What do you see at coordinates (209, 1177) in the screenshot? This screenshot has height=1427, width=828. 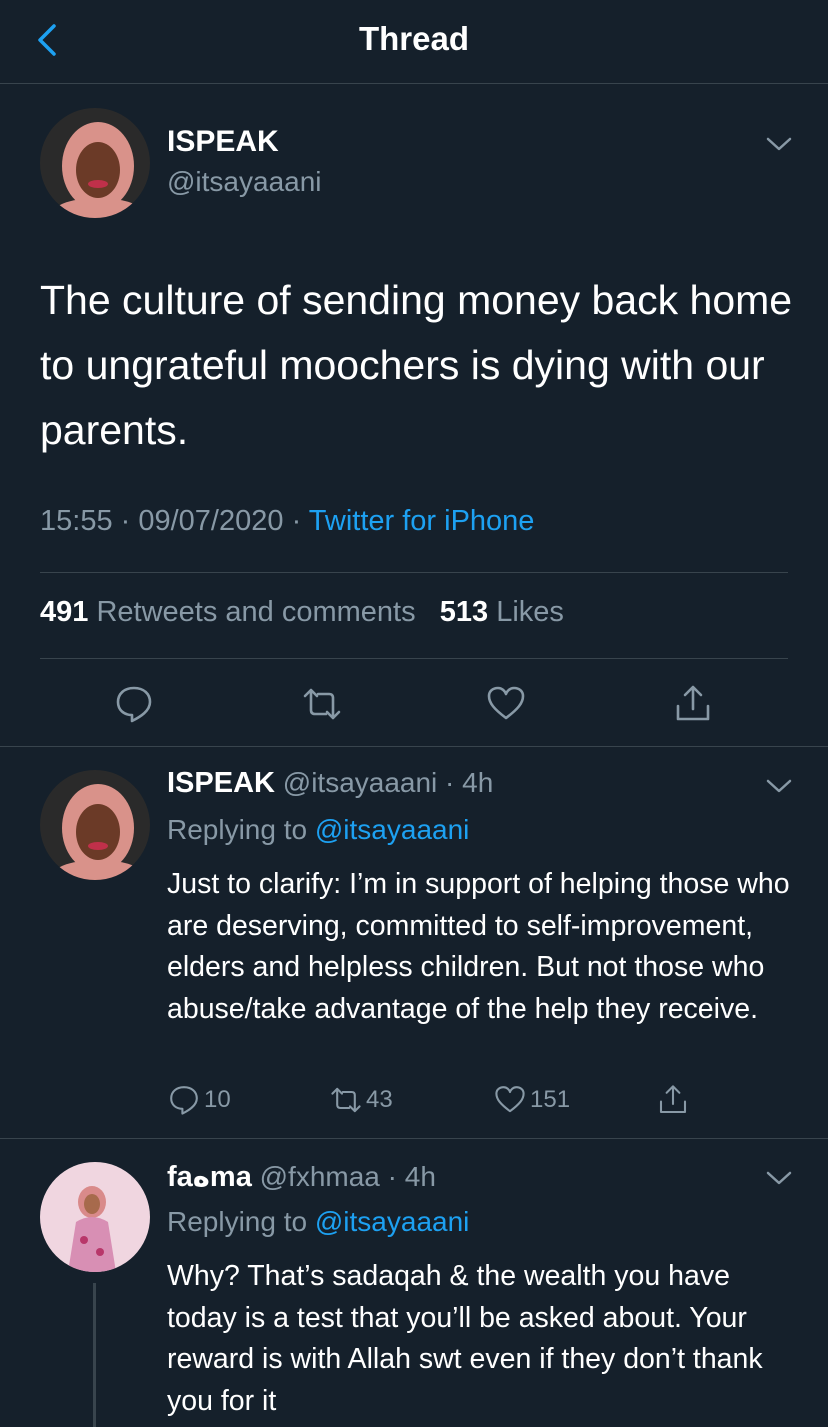 I see `reply-author-name: faهma` at bounding box center [209, 1177].